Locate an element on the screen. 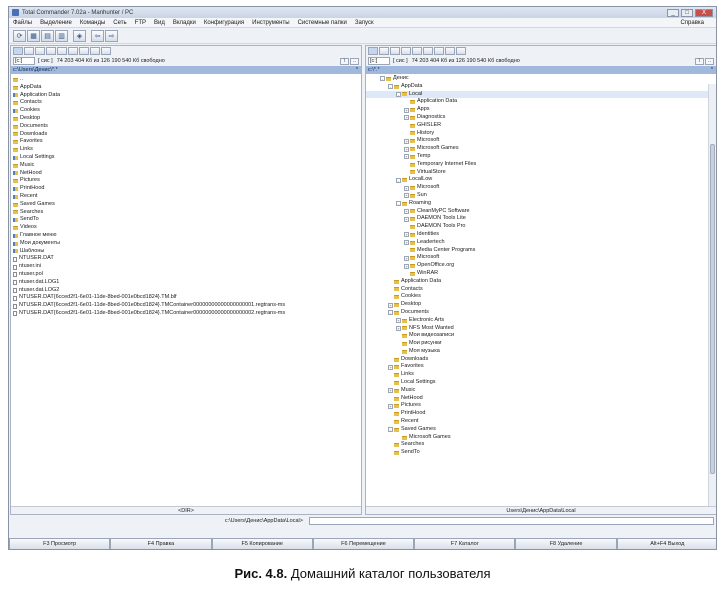 This screenshot has width=725, height=590. refresh-icon: ⟳ is located at coordinates (19, 35).